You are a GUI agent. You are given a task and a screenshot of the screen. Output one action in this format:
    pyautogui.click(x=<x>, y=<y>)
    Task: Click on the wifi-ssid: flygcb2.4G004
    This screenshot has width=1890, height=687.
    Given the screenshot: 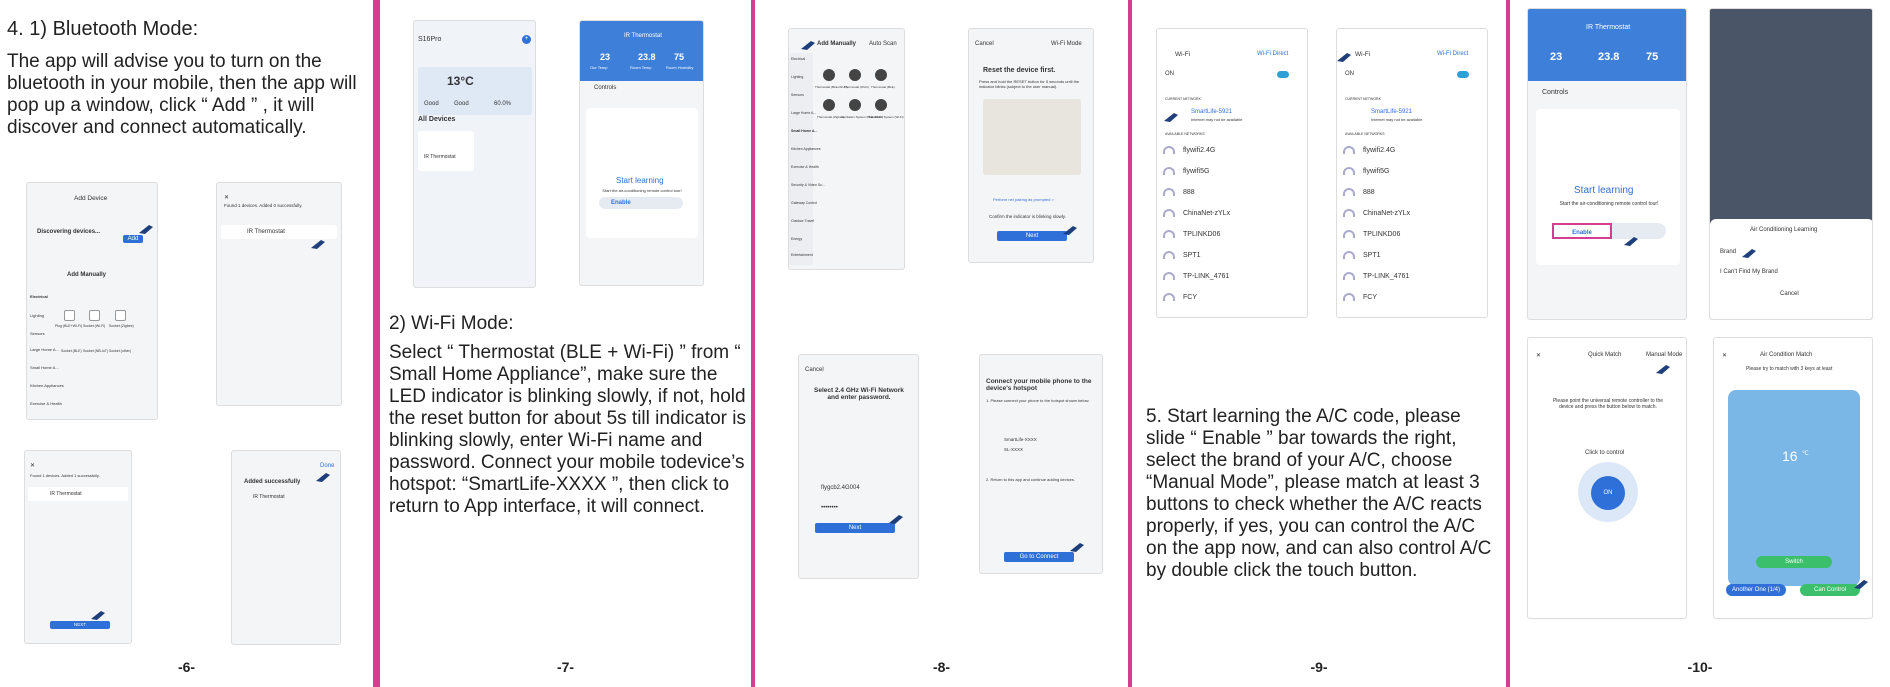 What is the action you would take?
    pyautogui.click(x=840, y=488)
    